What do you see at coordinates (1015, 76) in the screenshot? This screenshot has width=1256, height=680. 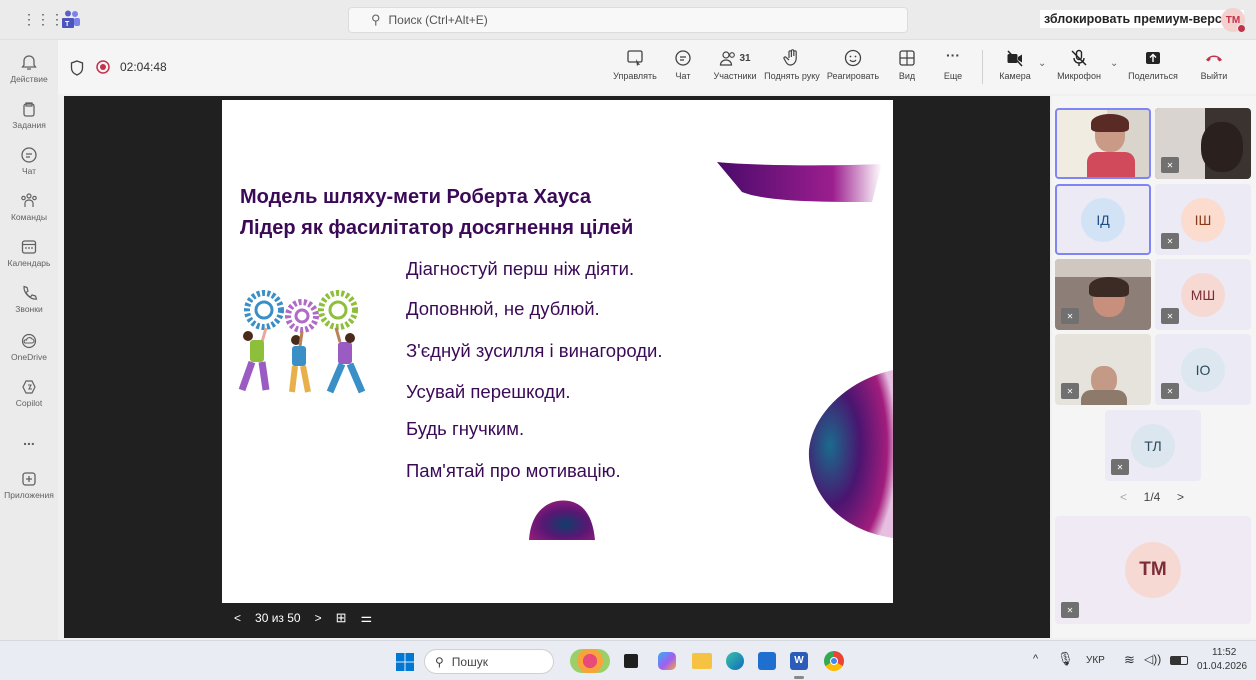 I see `camera-label: Камера` at bounding box center [1015, 76].